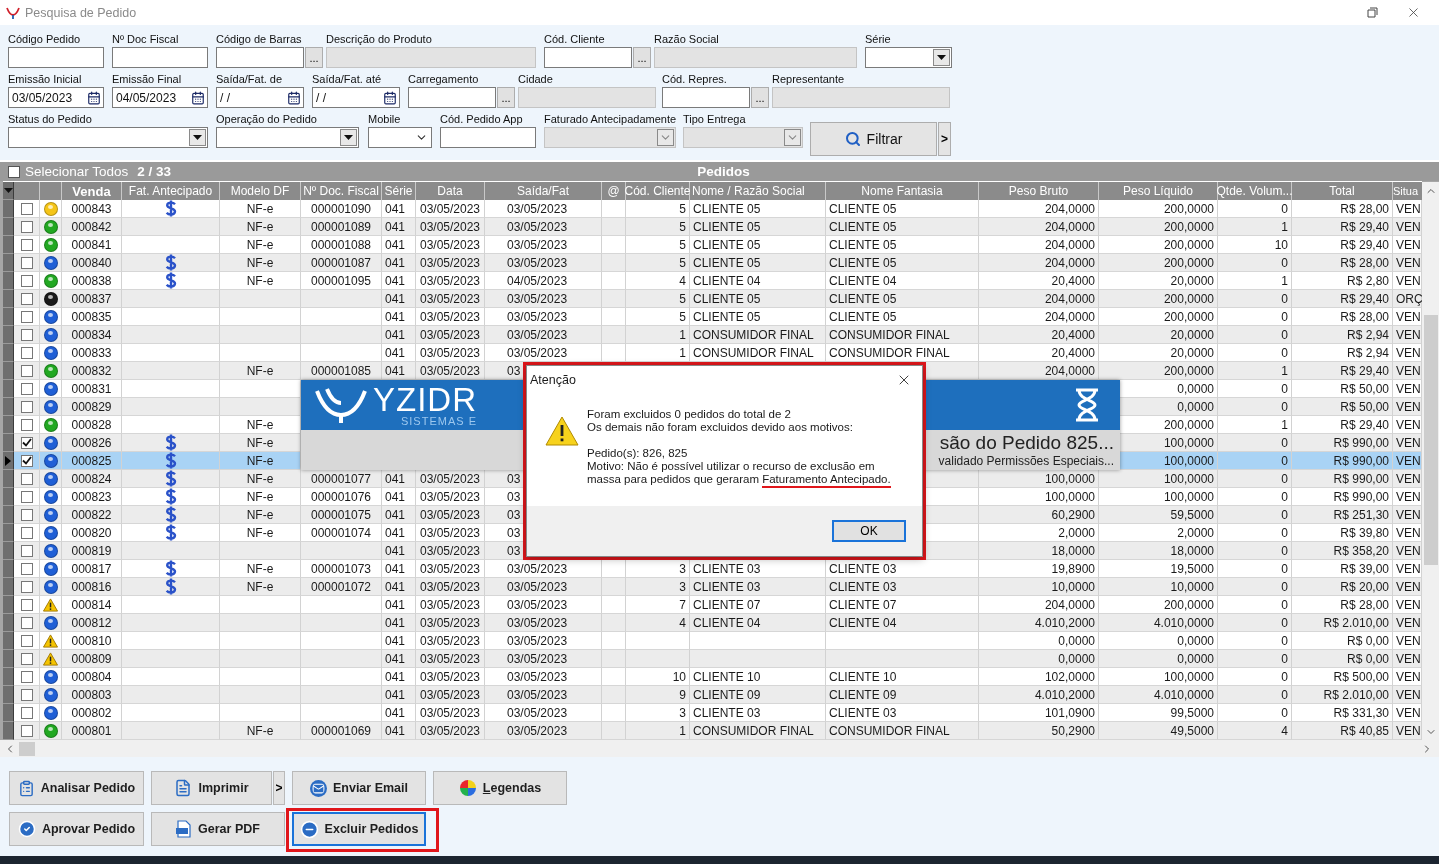 The width and height of the screenshot is (1439, 864). I want to click on table-cell: 5, so click(682, 226).